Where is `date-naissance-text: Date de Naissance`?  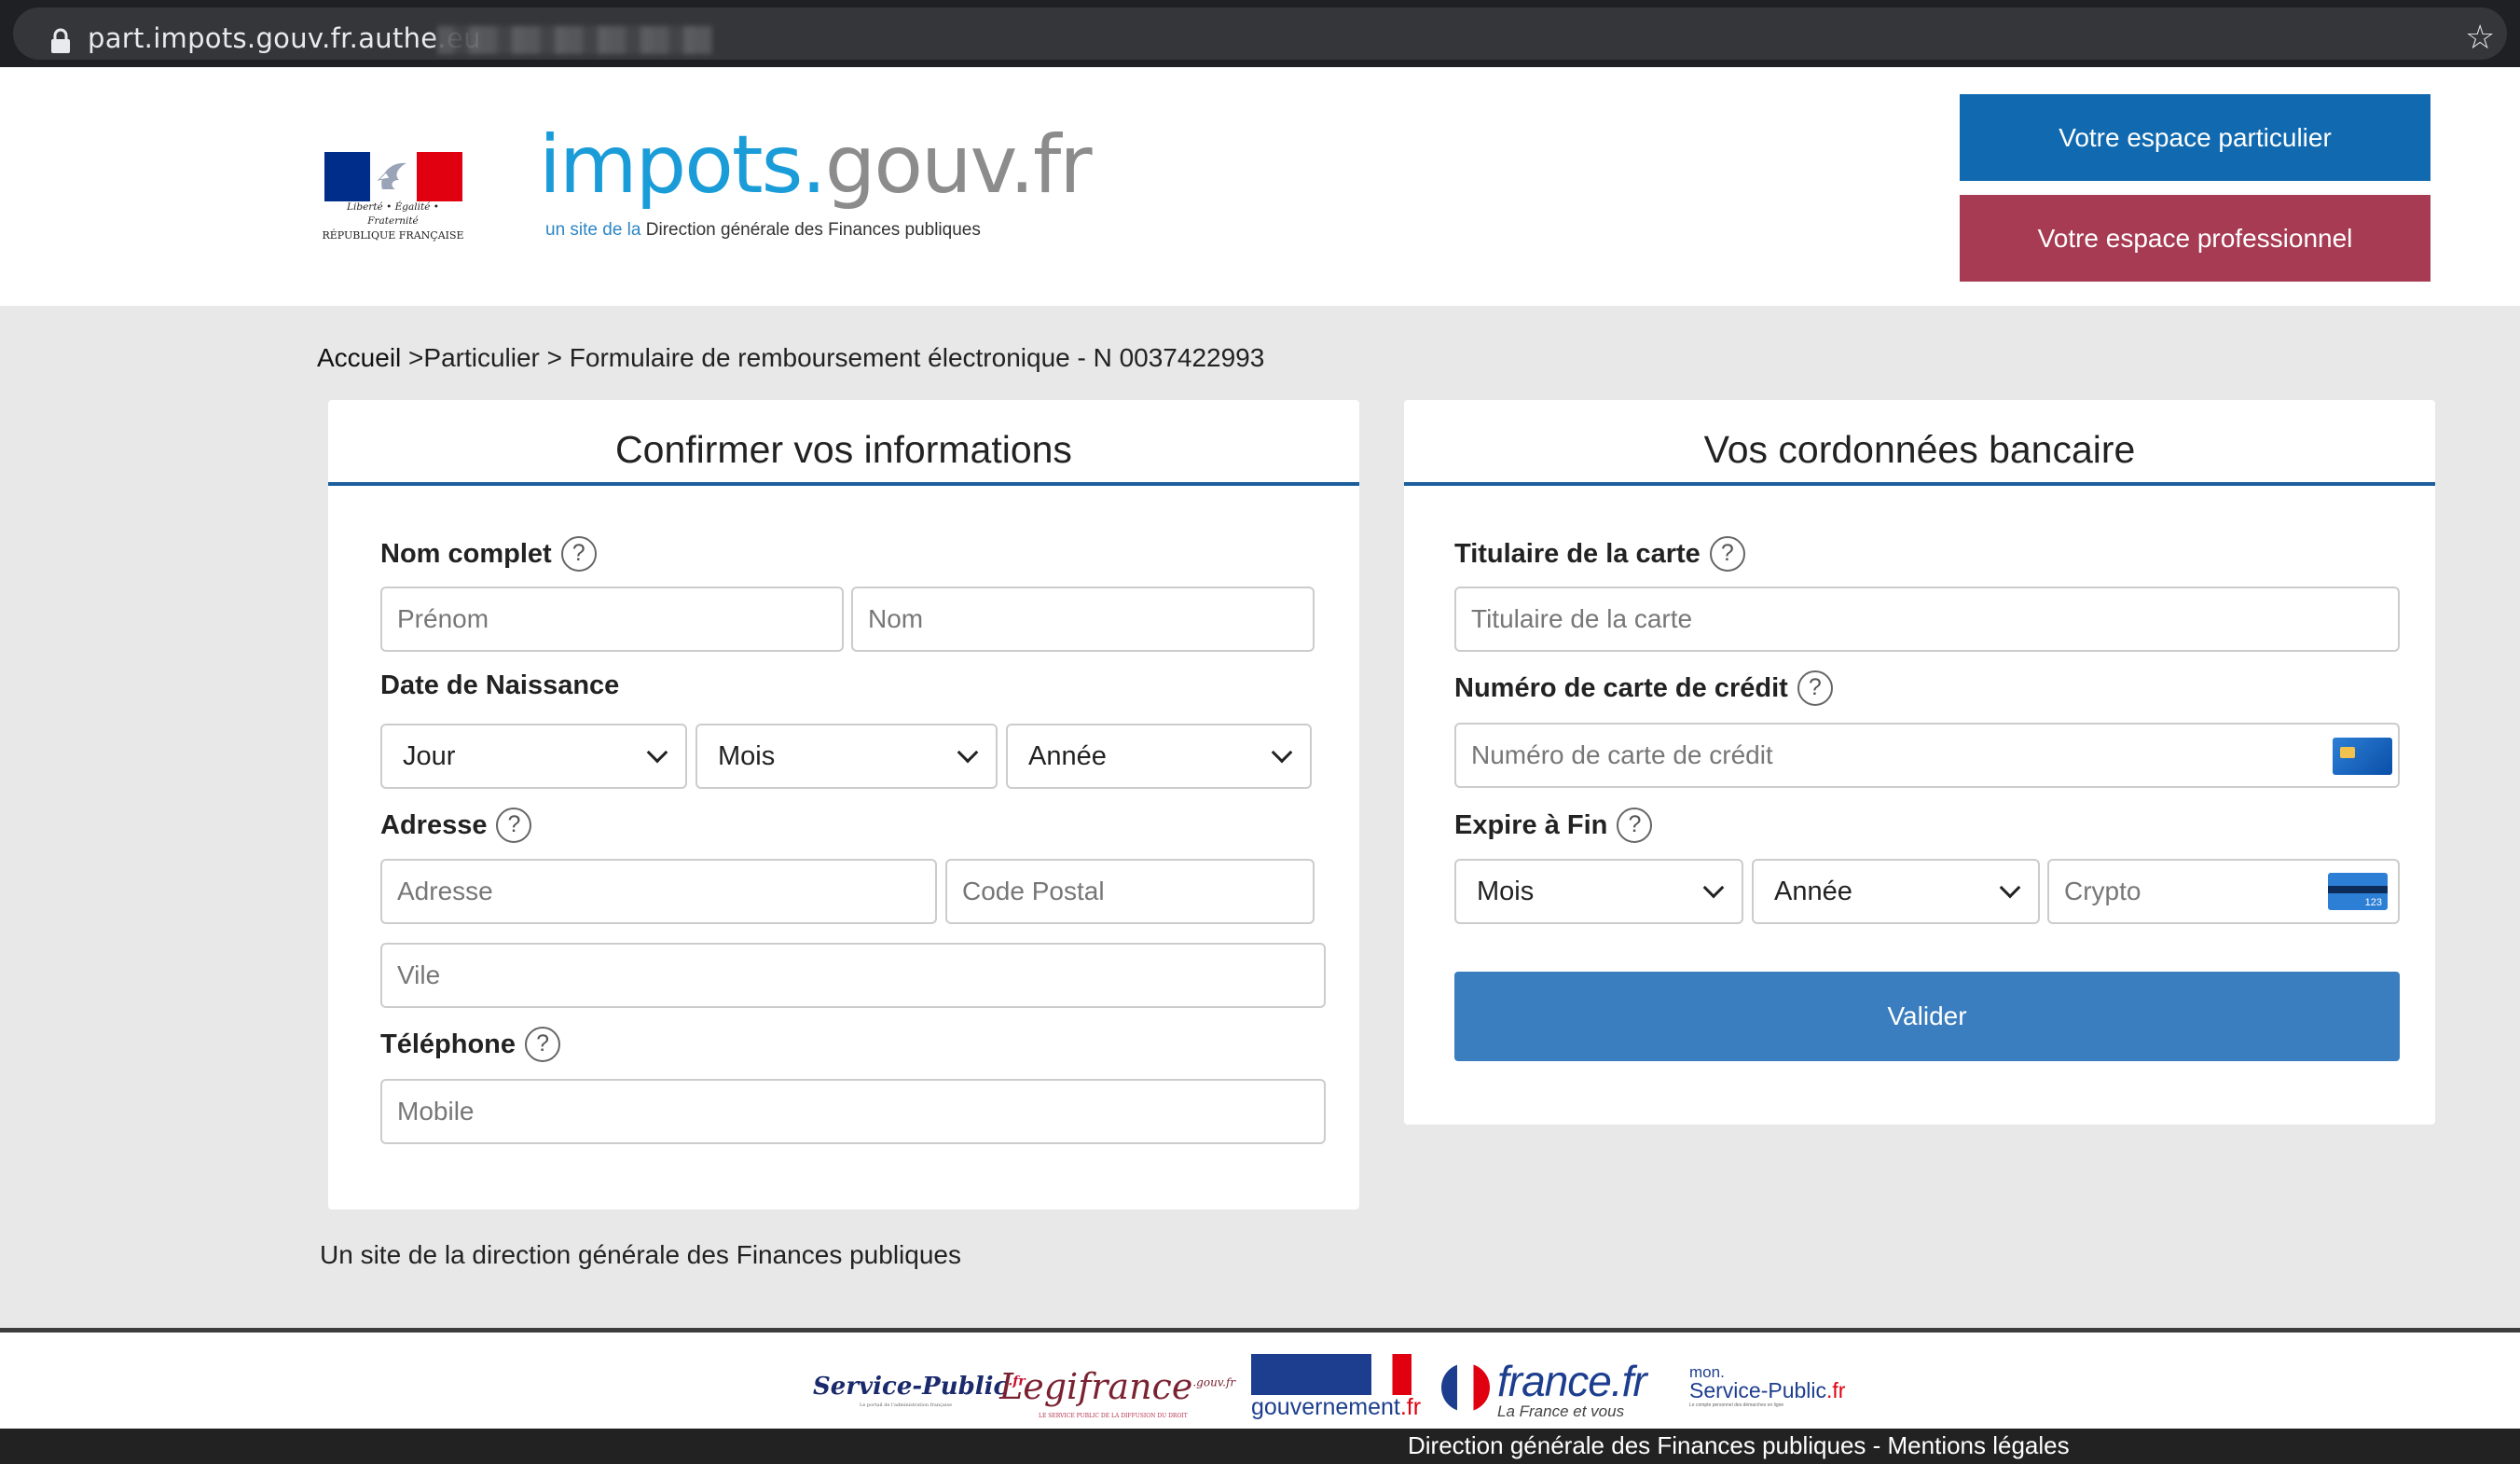
date-naissance-text: Date de Naissance is located at coordinates (500, 685).